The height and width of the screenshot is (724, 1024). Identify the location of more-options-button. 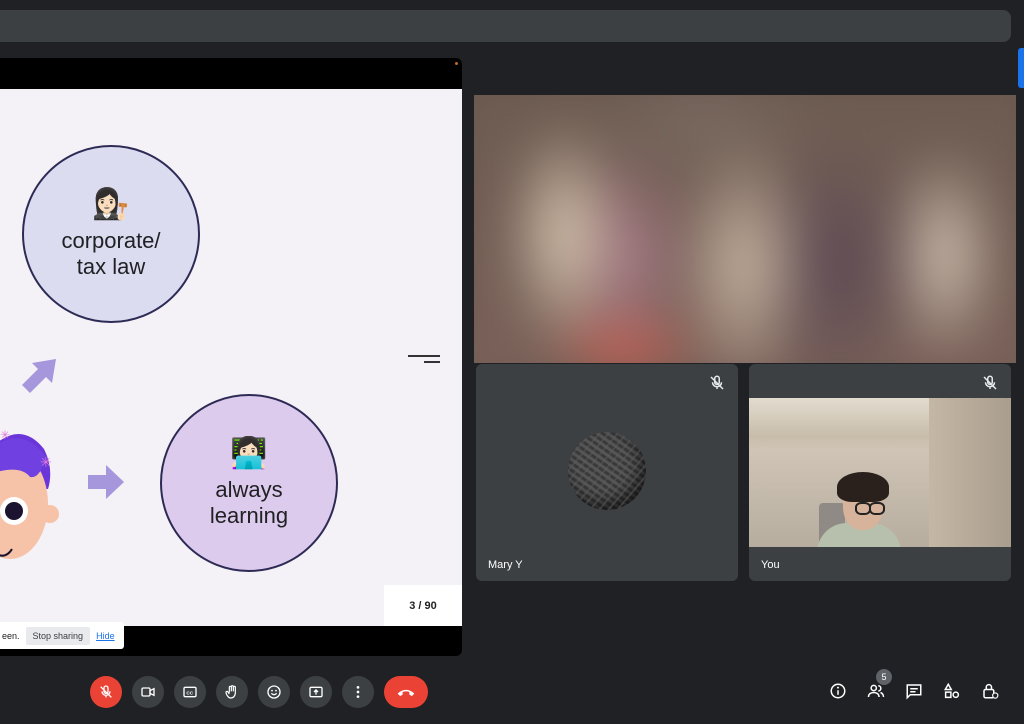
(358, 692).